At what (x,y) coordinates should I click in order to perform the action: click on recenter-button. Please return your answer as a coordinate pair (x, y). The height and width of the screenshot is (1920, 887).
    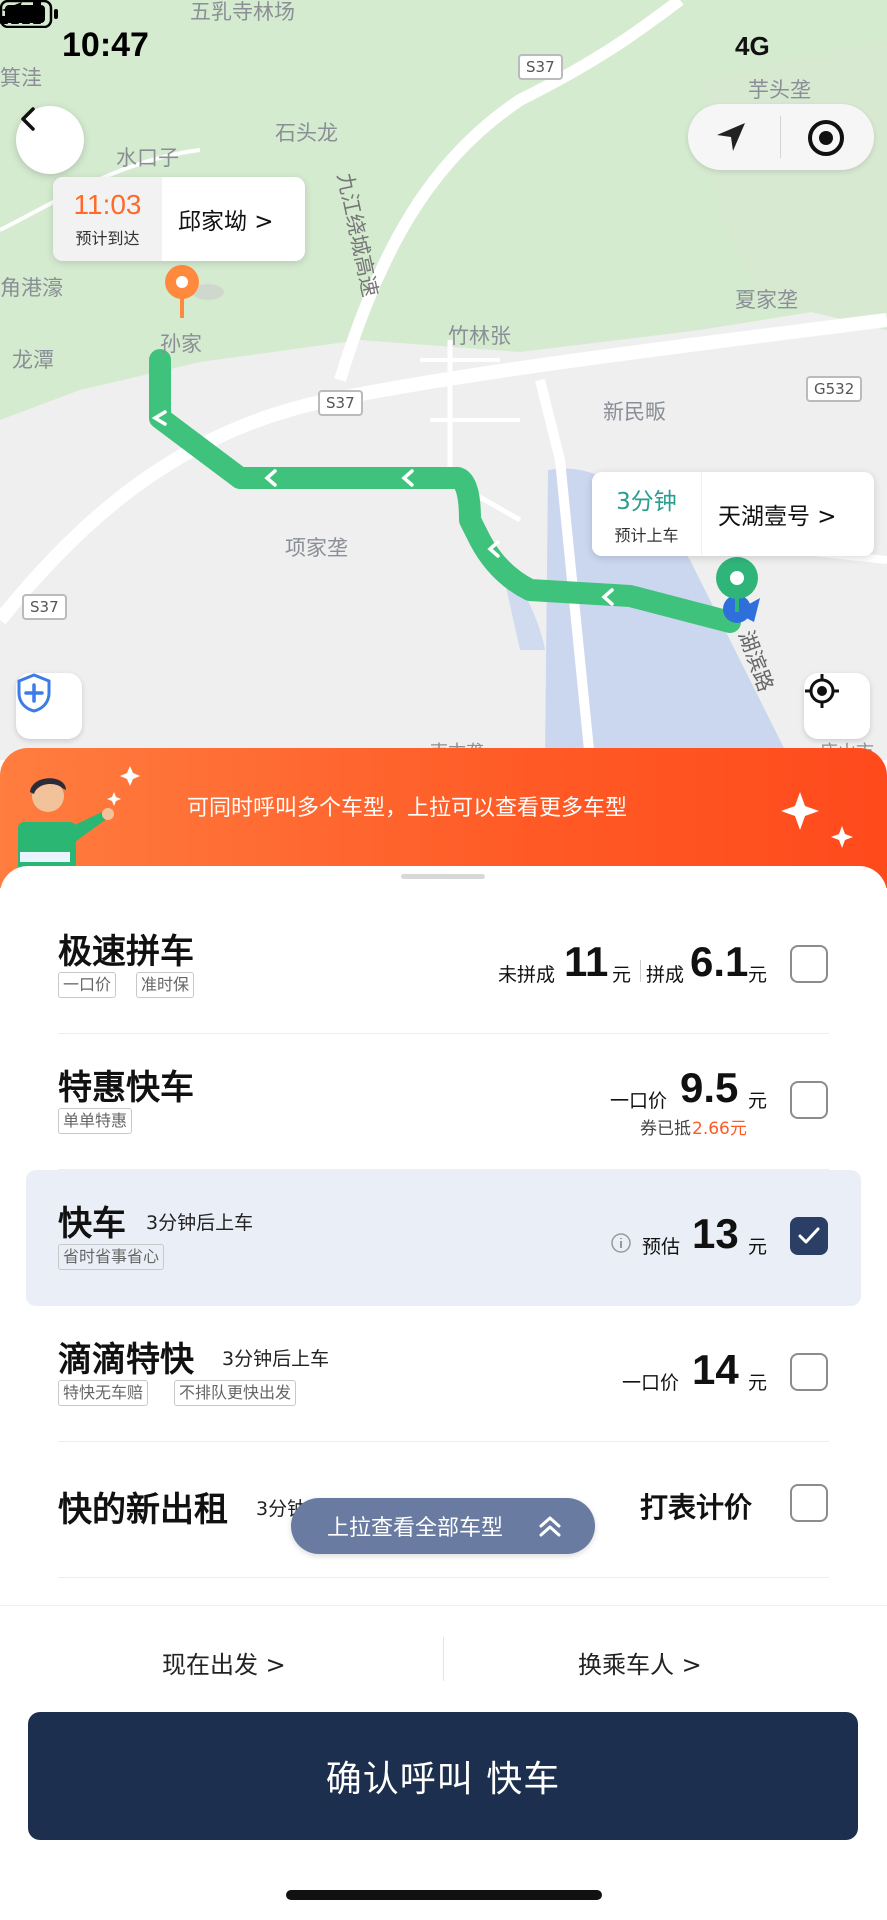
    Looking at the image, I should click on (826, 138).